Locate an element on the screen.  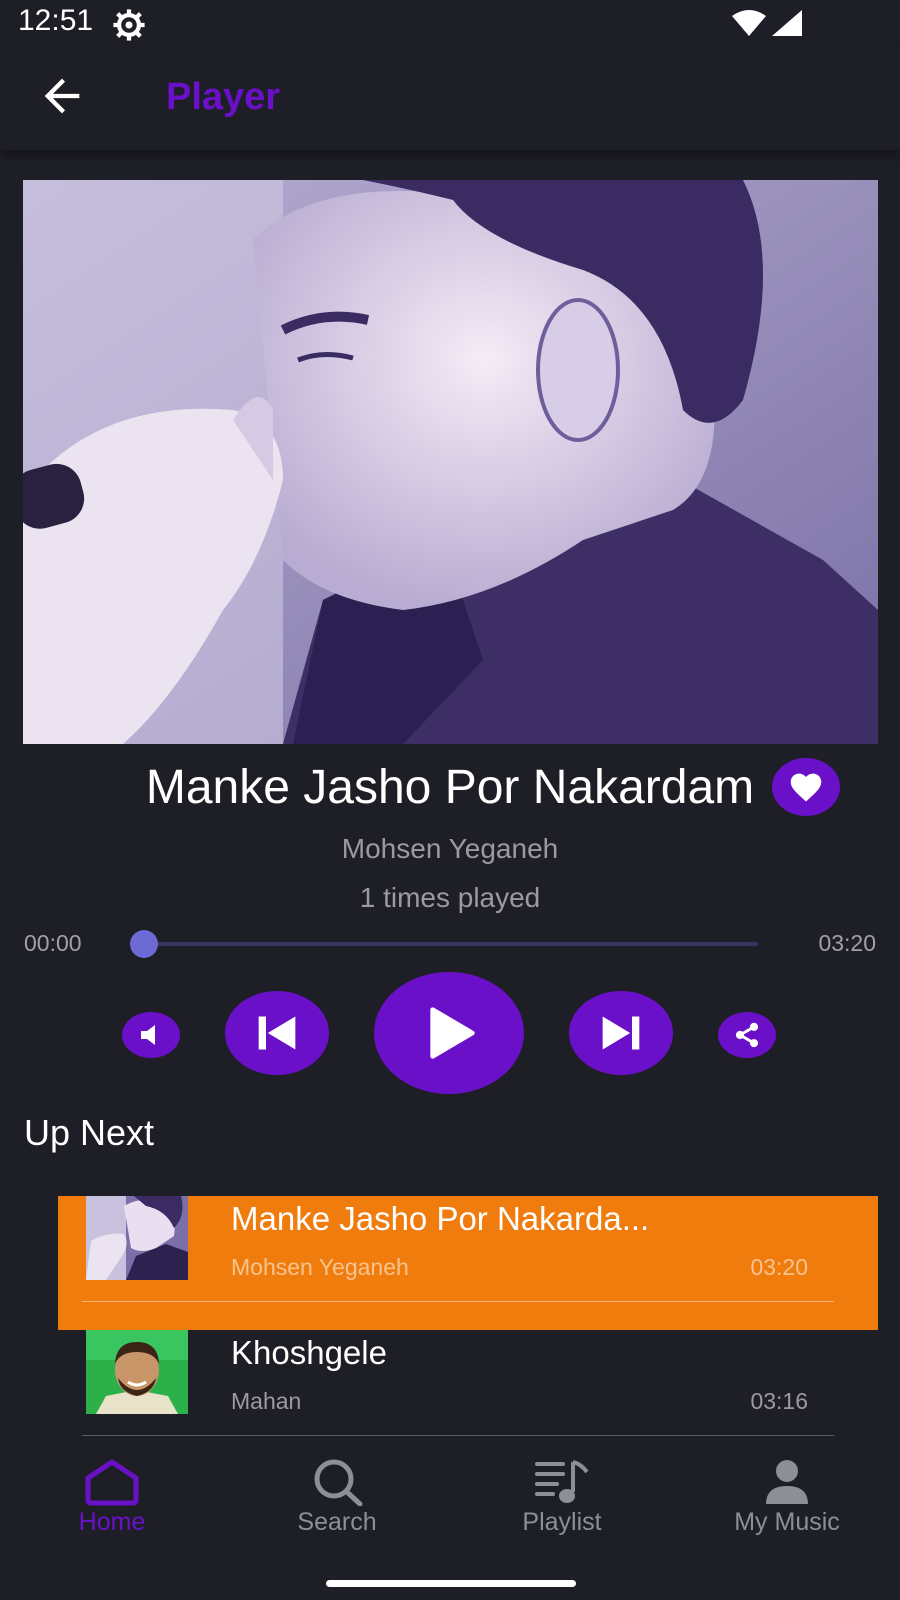
back-button is located at coordinates (62, 96).